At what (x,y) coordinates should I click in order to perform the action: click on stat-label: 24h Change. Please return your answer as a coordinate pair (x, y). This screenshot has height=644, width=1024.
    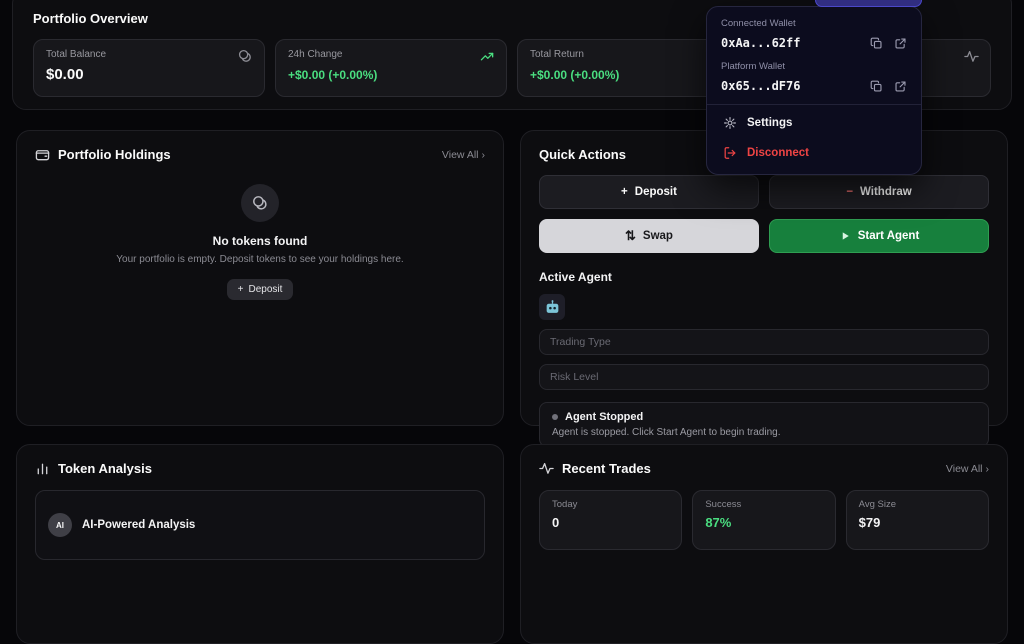
    Looking at the image, I should click on (315, 54).